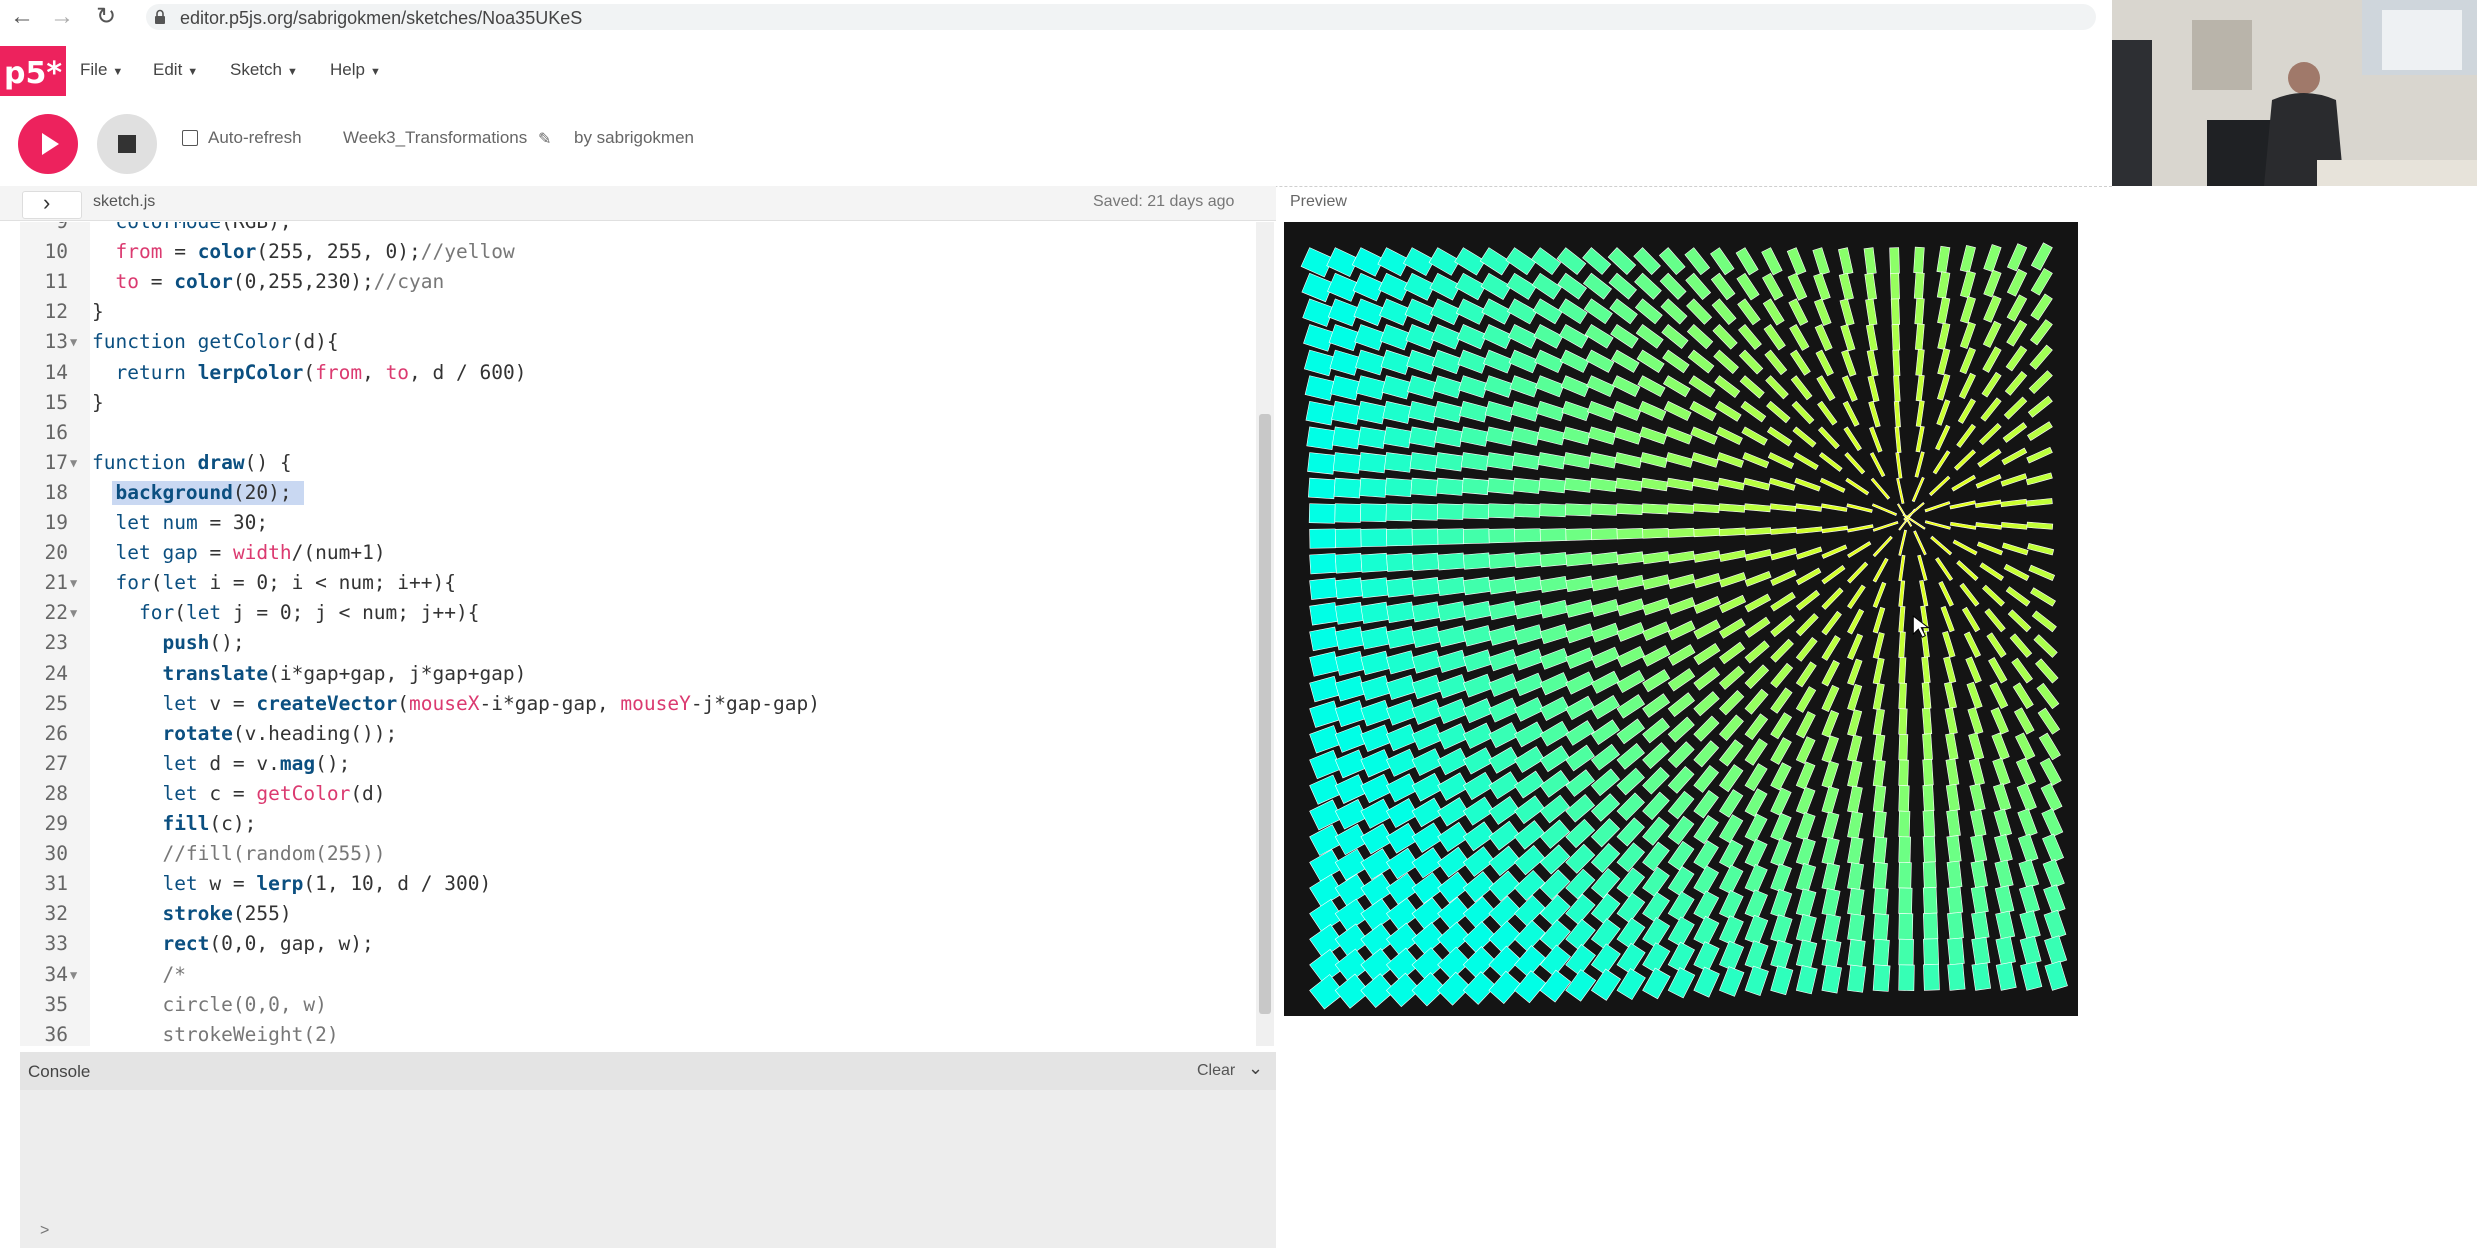  I want to click on code-line: 20 let gap = width/(num+1), so click(640, 553).